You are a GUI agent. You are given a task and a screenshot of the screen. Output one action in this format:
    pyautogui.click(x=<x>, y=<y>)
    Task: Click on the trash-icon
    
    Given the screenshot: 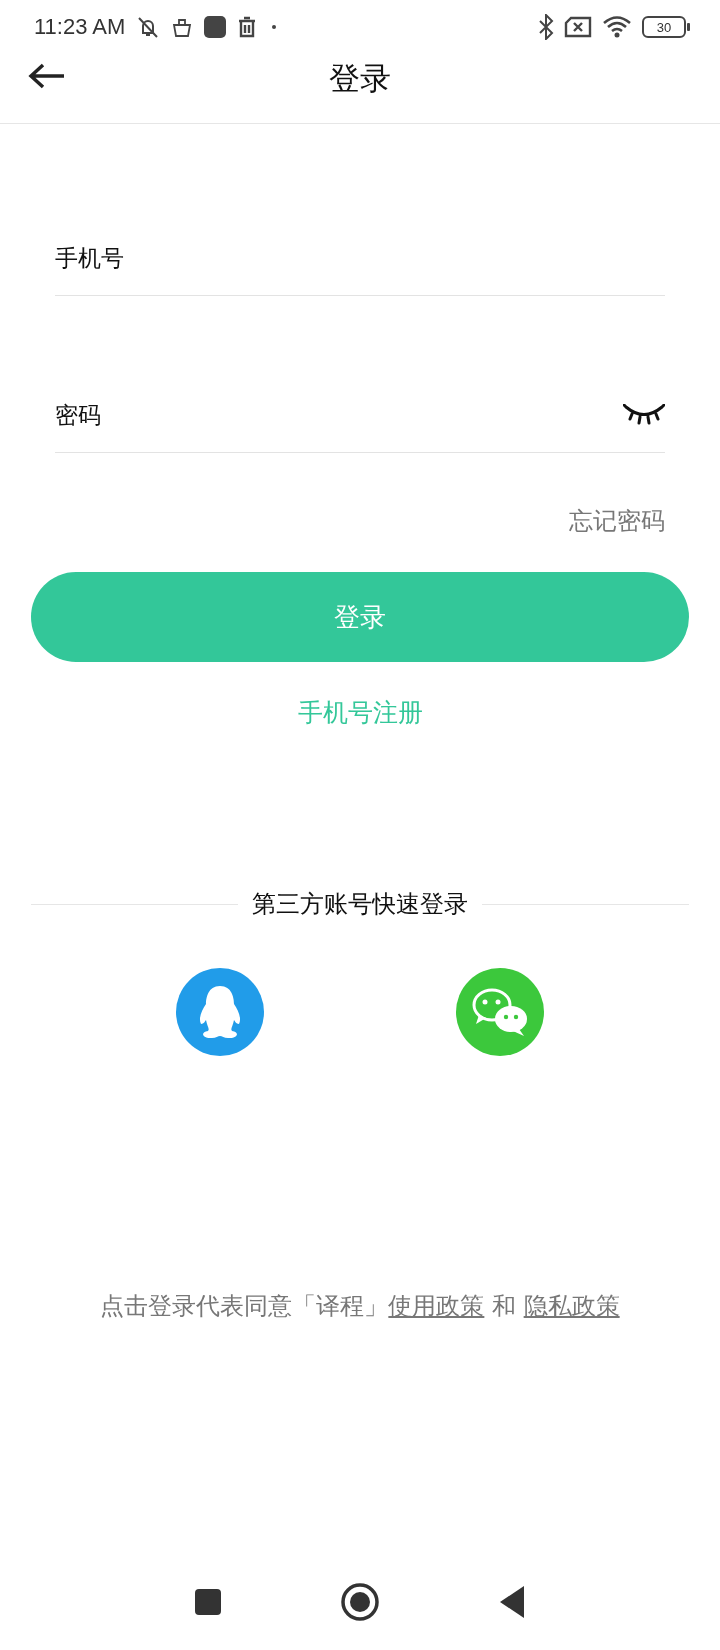 What is the action you would take?
    pyautogui.click(x=247, y=27)
    